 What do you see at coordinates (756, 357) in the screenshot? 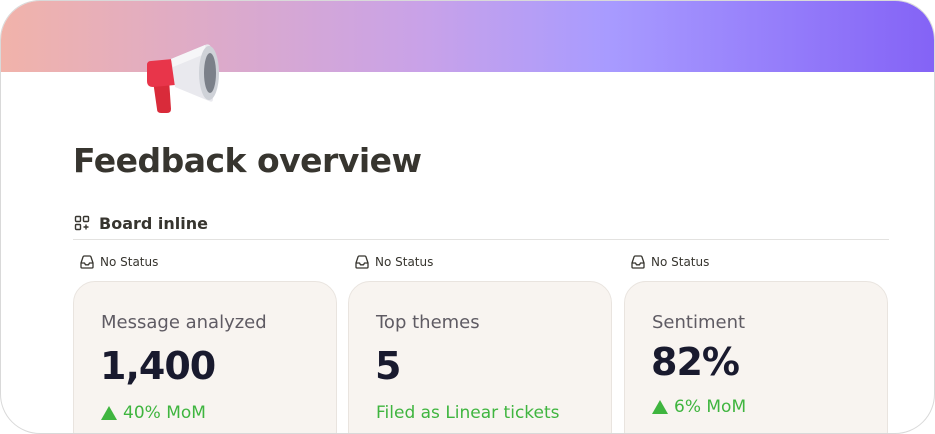
I see `metric-card-sentiment: Sentiment 82% 6% MoM` at bounding box center [756, 357].